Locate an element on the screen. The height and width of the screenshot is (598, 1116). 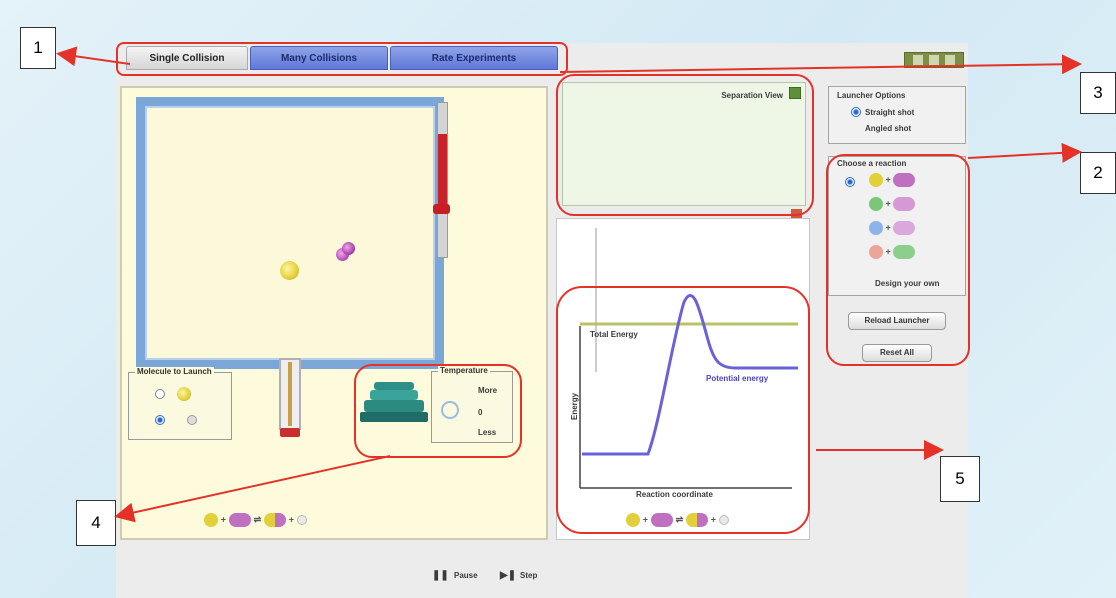
straight-shot-radio is located at coordinates (856, 112).